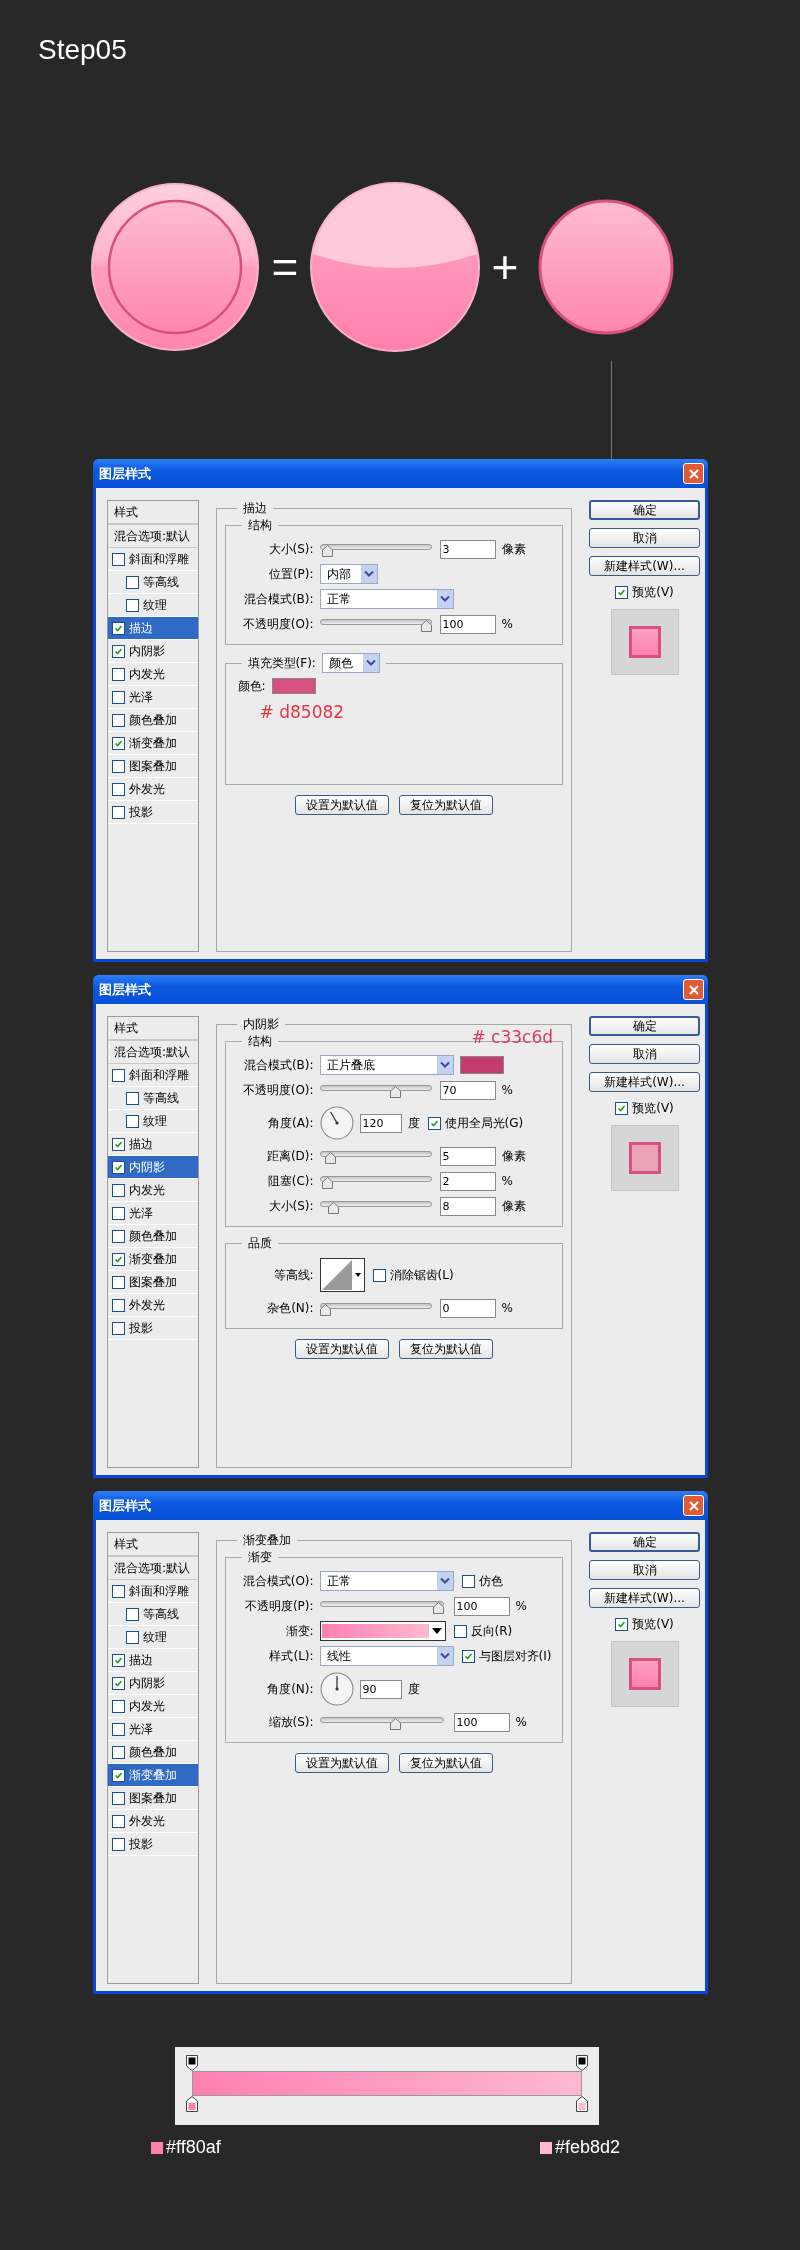 Image resolution: width=800 pixels, height=2250 pixels. Describe the element at coordinates (153, 1591) in the screenshot. I see `style-item: 斜面和浮雕` at that location.